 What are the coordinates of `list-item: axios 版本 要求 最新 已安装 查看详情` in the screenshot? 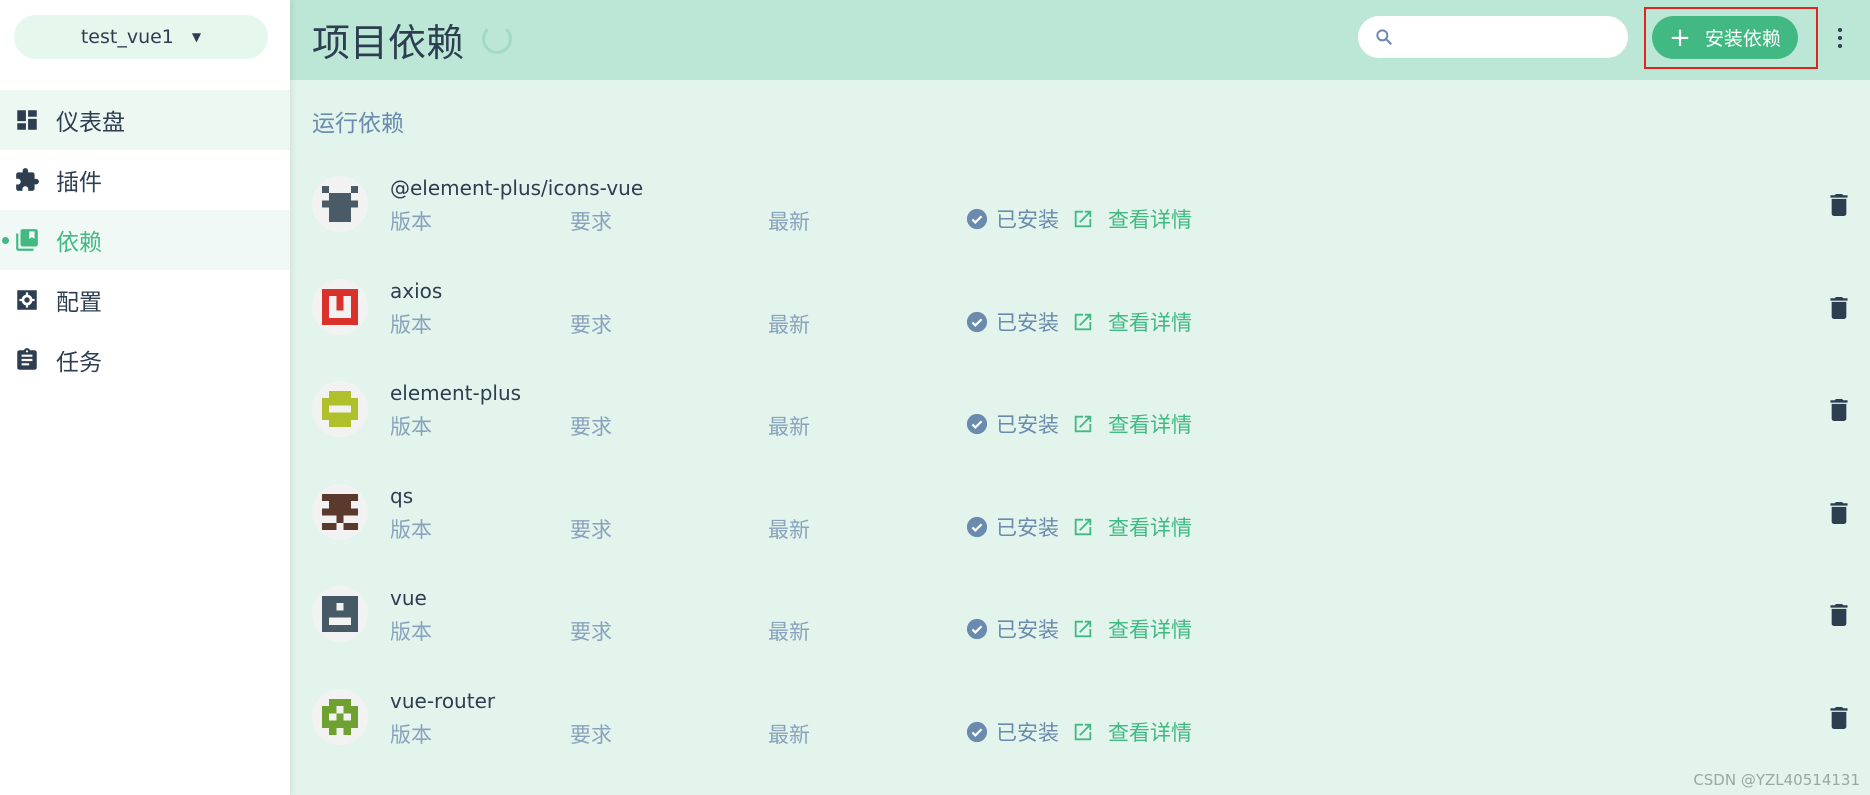 It's located at (1080, 316).